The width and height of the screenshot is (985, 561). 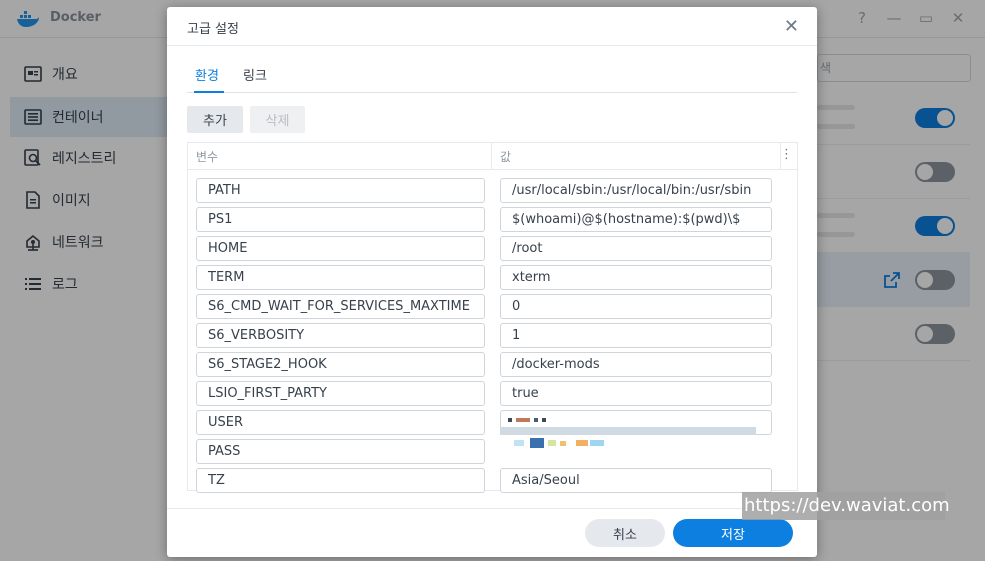 What do you see at coordinates (340, 190) in the screenshot?
I see `env-key-field: PATH` at bounding box center [340, 190].